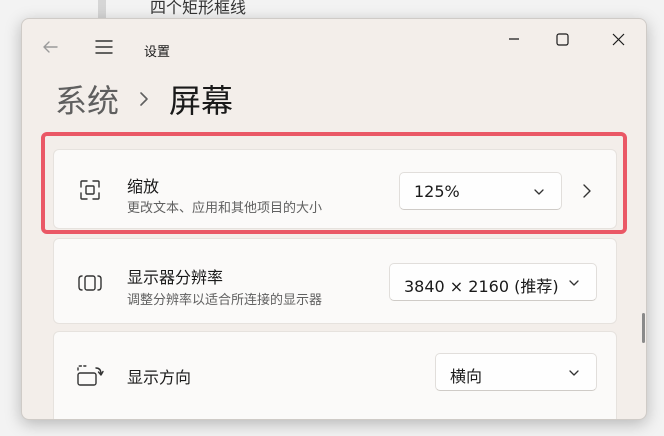  I want to click on arrow-left-icon, so click(50, 47).